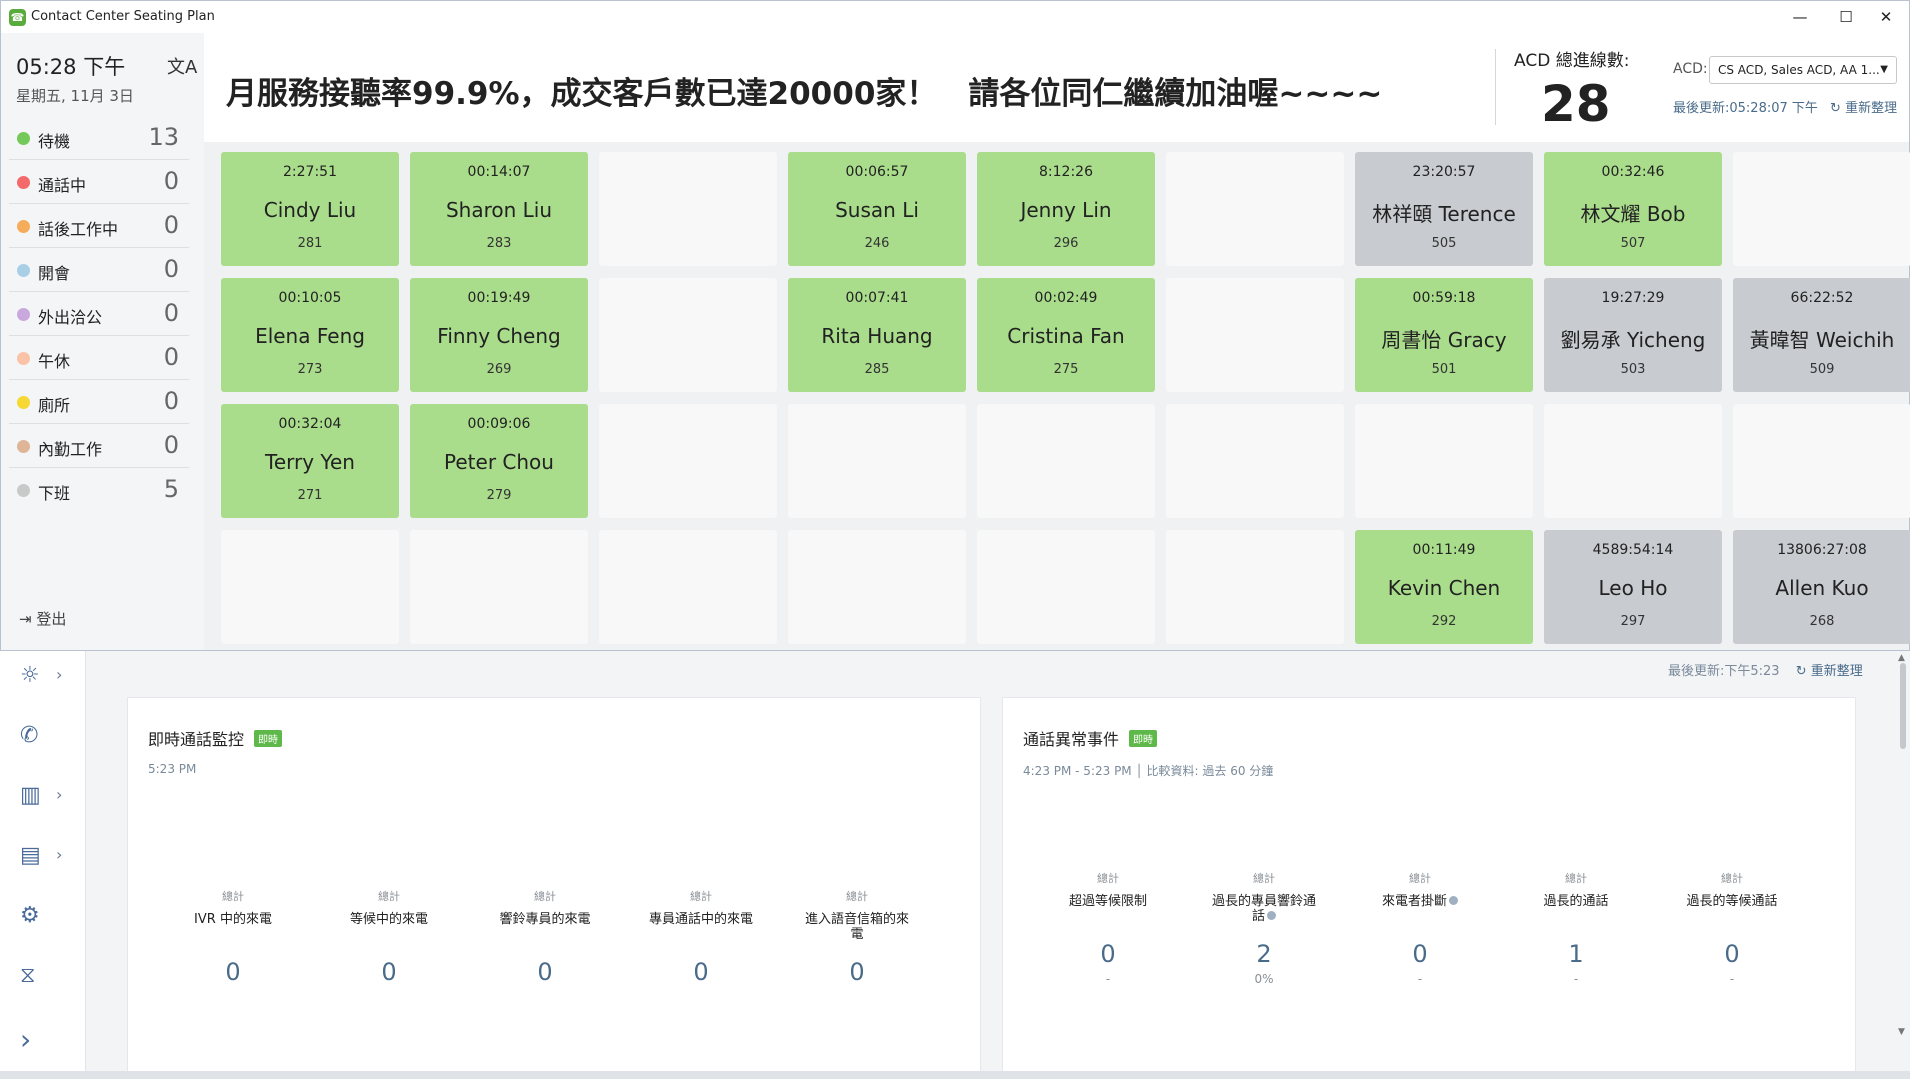  I want to click on handshake-icon: ⧖, so click(27, 975).